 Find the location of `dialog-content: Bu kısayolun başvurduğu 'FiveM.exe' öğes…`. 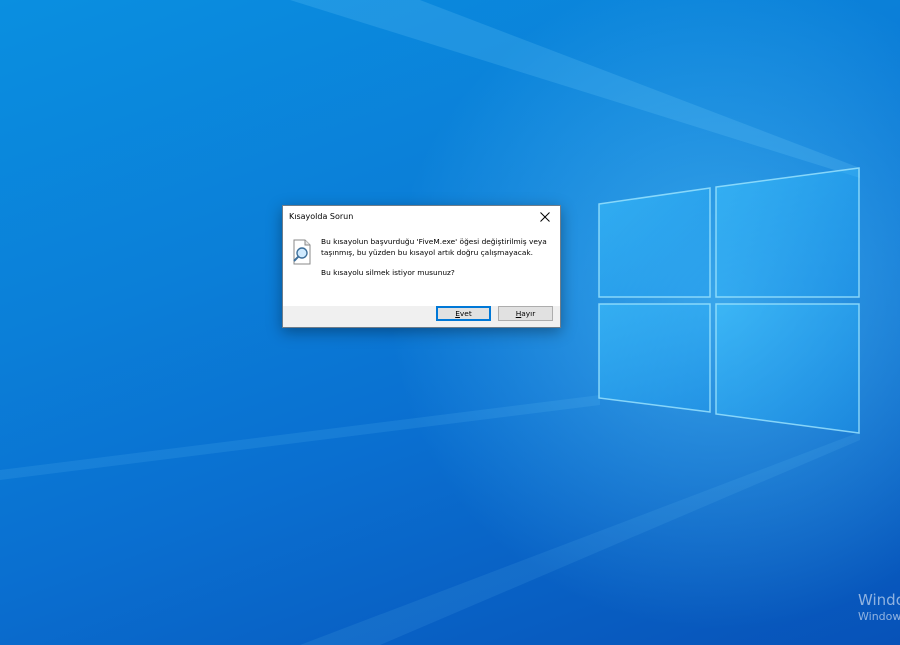

dialog-content: Bu kısayolun başvurduğu 'FiveM.exe' öğes… is located at coordinates (421, 267).